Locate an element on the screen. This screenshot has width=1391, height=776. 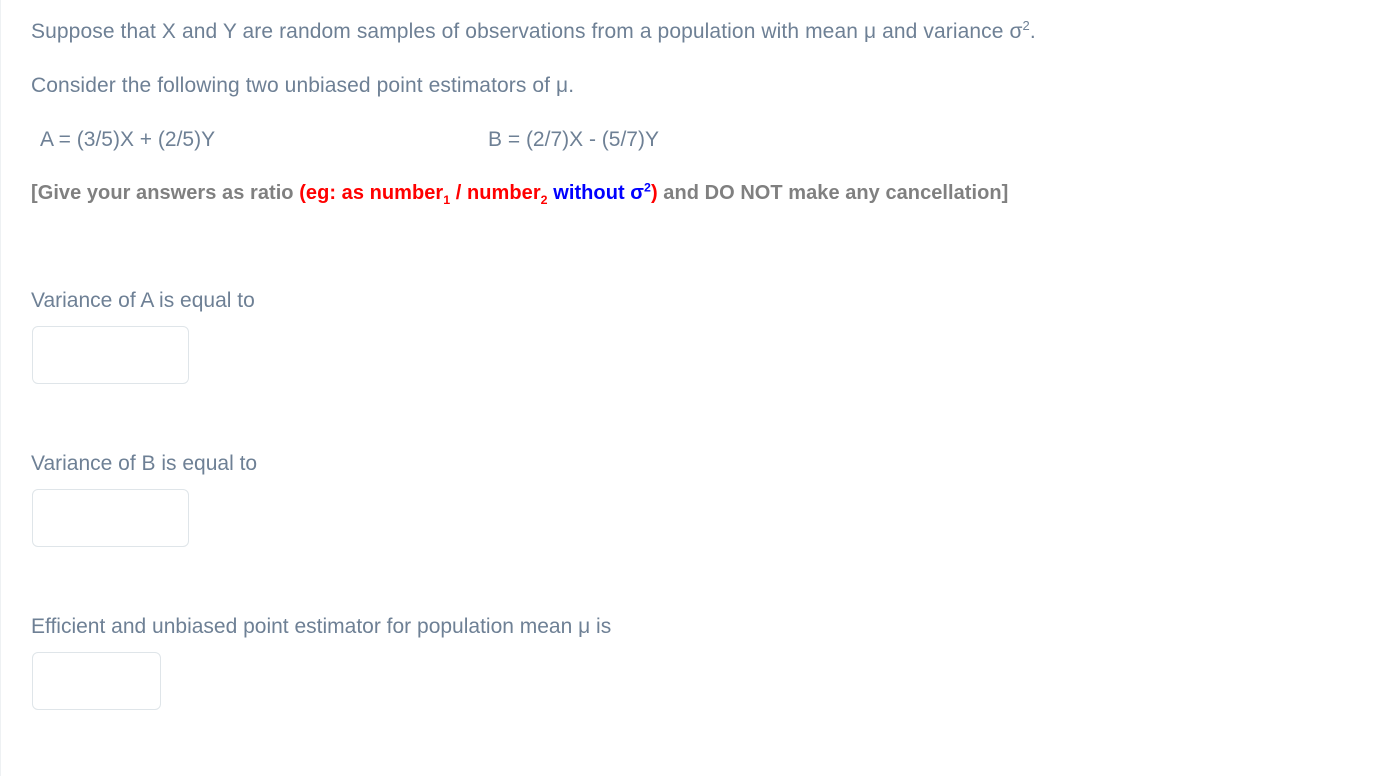
answer-input-efficient-estimator is located at coordinates (96, 681).